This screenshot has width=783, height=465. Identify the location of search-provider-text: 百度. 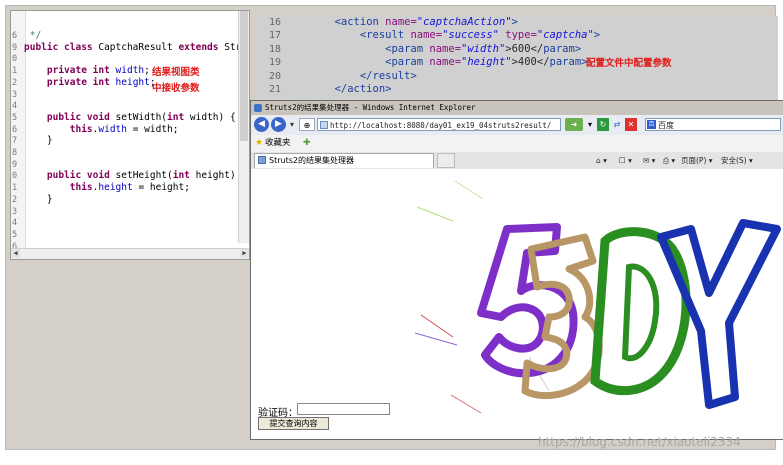
(666, 125).